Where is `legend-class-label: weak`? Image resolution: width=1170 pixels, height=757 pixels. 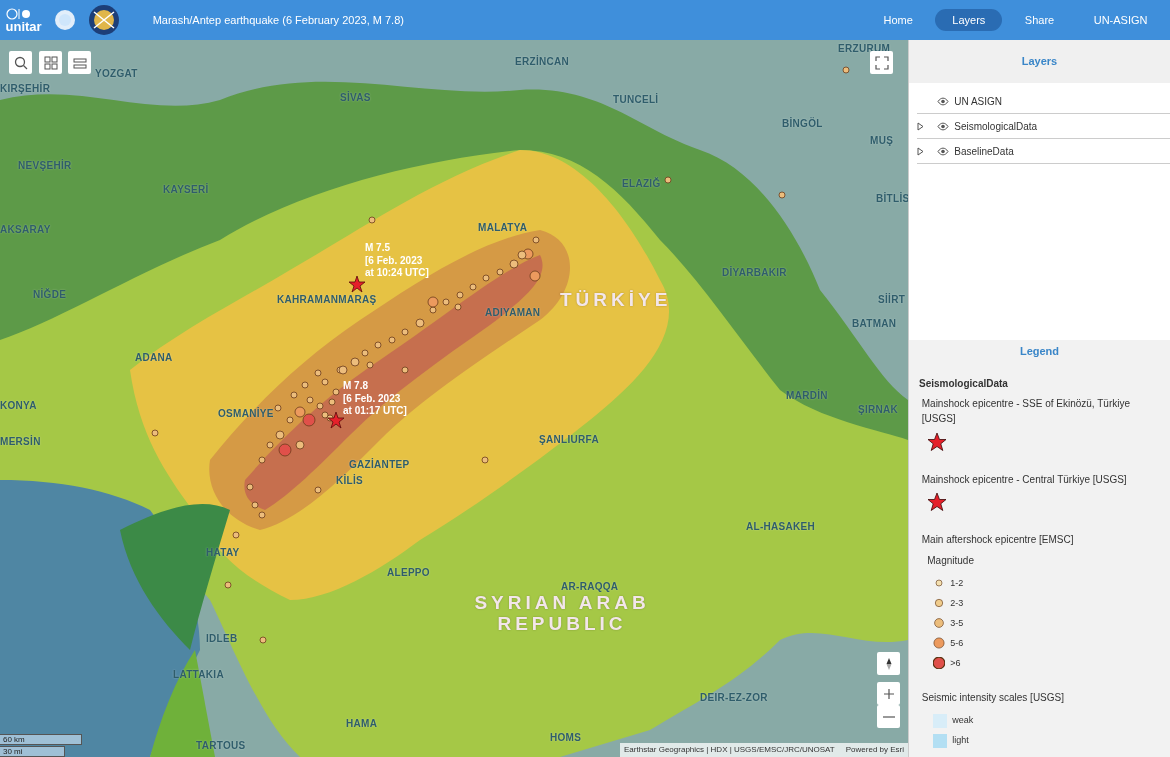
legend-class-label: weak is located at coordinates (963, 720).